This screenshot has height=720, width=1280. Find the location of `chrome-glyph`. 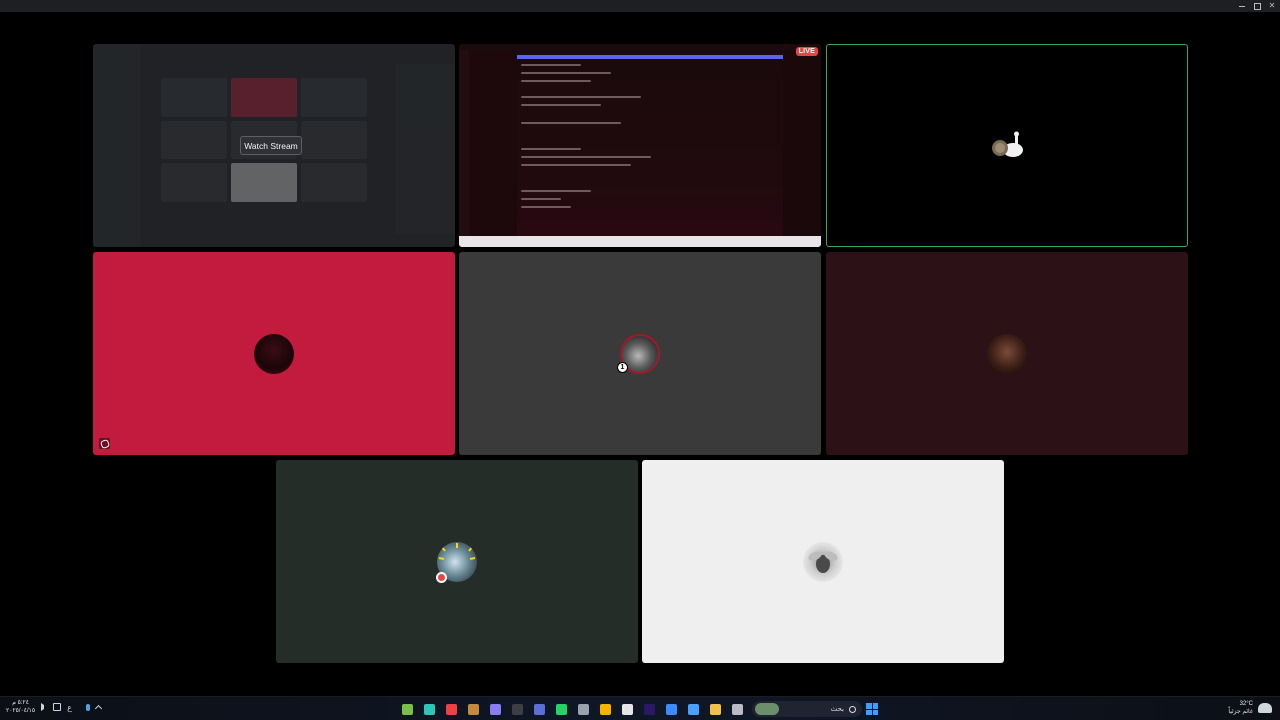

chrome-glyph is located at coordinates (605, 709).